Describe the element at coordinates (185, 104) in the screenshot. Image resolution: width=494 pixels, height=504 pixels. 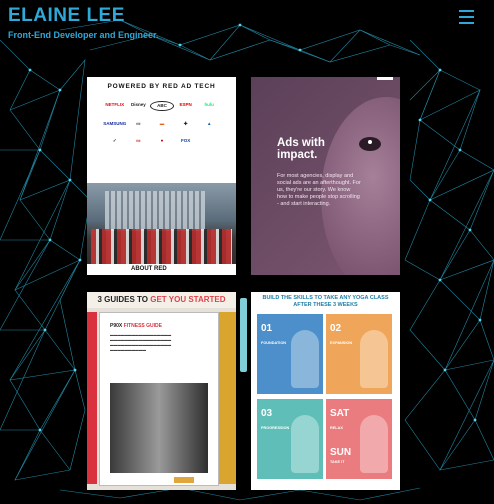
I see `espn-logo: ESPN` at that location.